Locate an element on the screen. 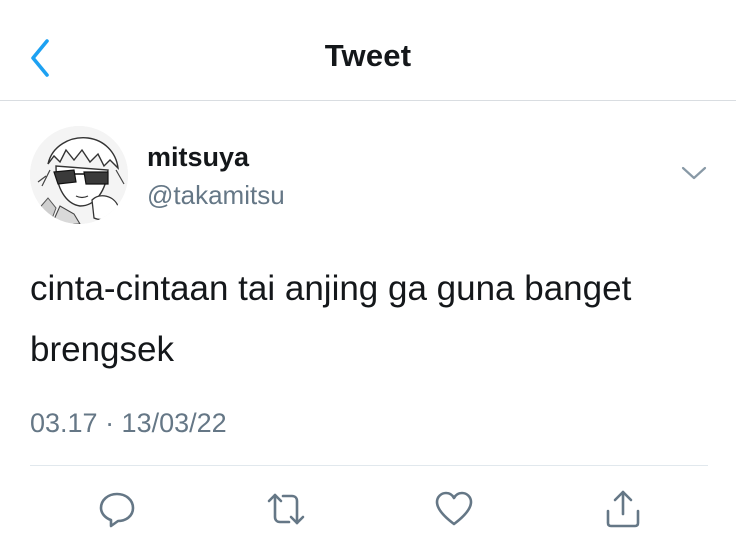  manga-character-avatar-icon is located at coordinates (79, 175).